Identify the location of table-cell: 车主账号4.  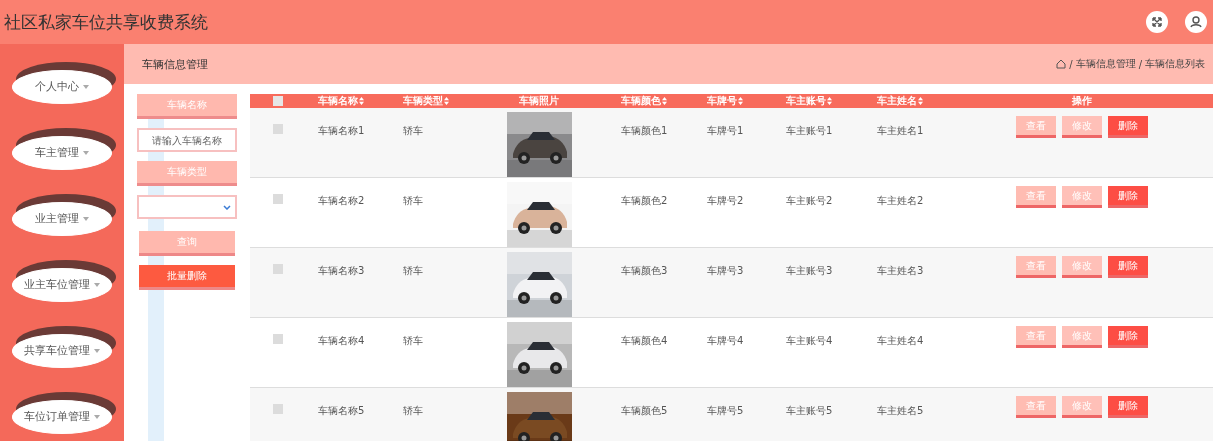
(809, 341).